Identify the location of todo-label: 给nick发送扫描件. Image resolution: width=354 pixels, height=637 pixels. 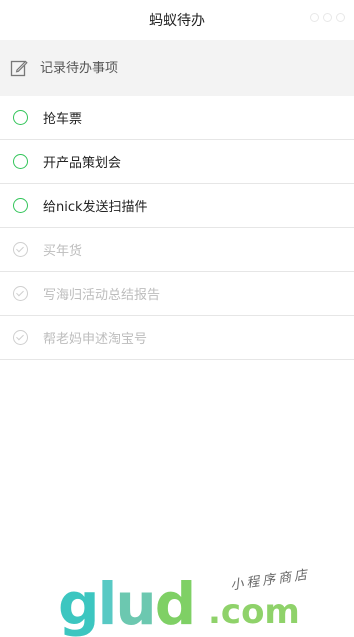
(95, 207).